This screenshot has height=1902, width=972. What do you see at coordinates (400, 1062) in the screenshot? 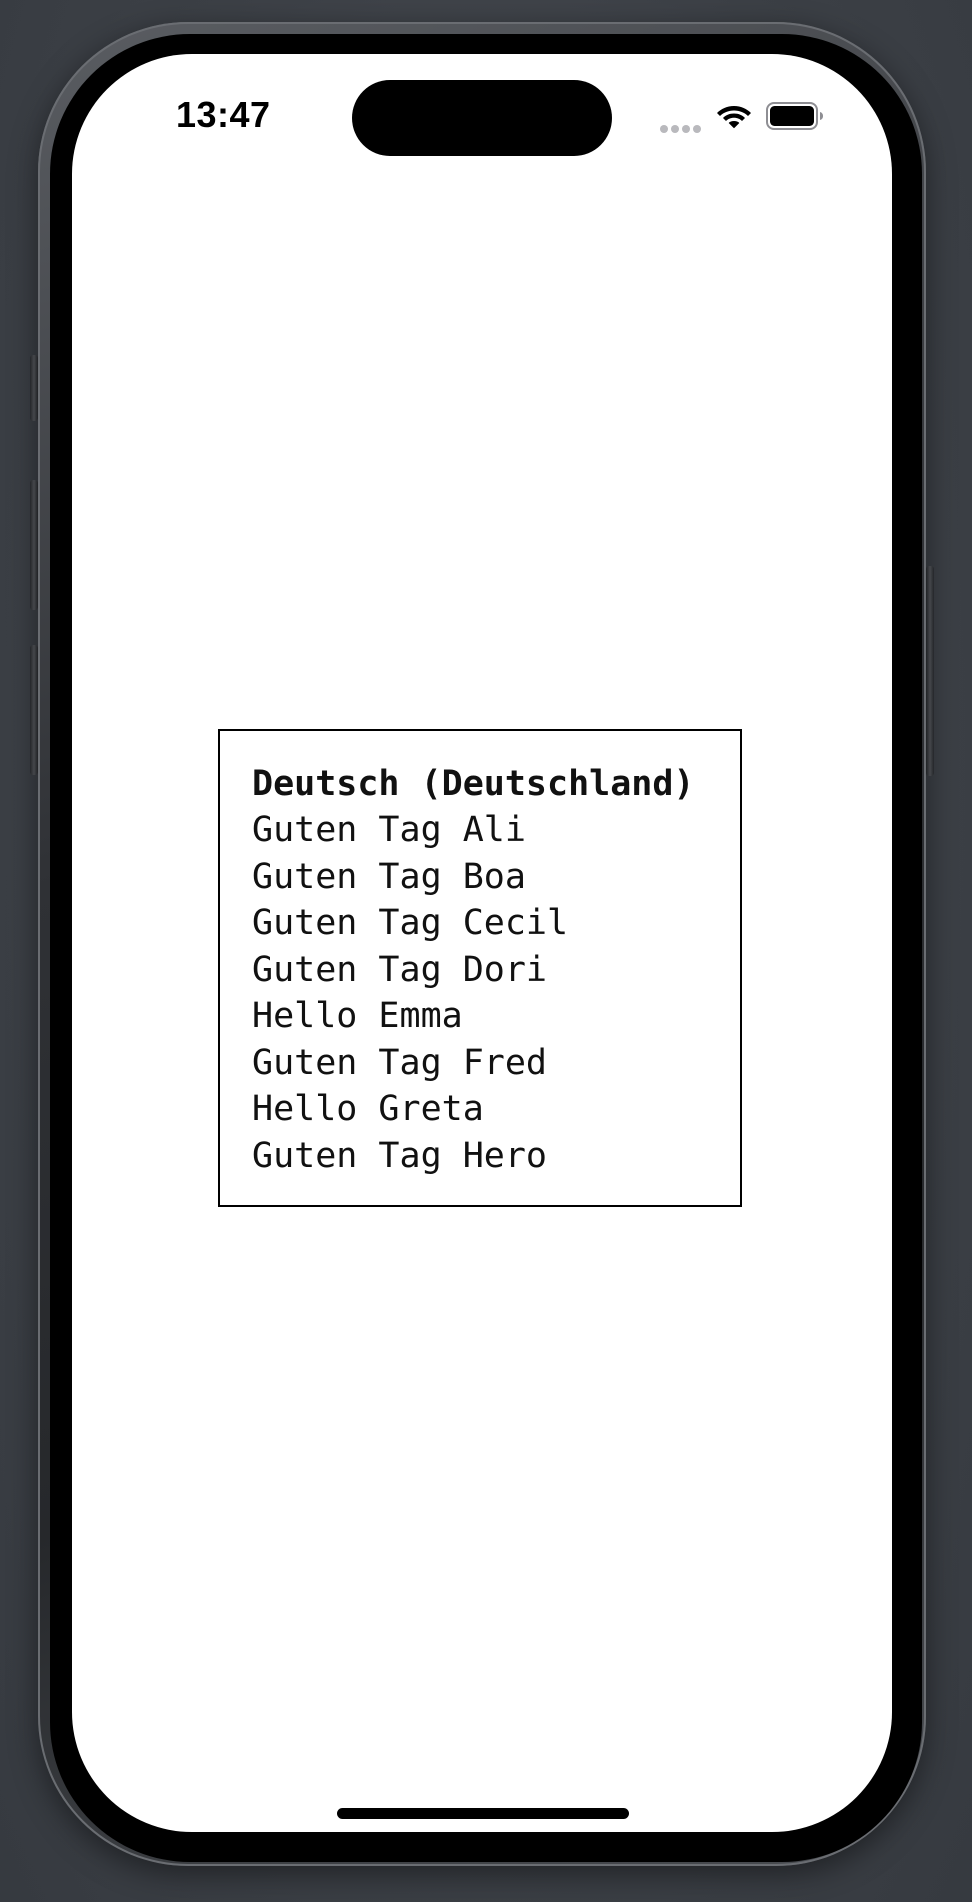
I see `greeting-line: Guten Tag Fred` at bounding box center [400, 1062].